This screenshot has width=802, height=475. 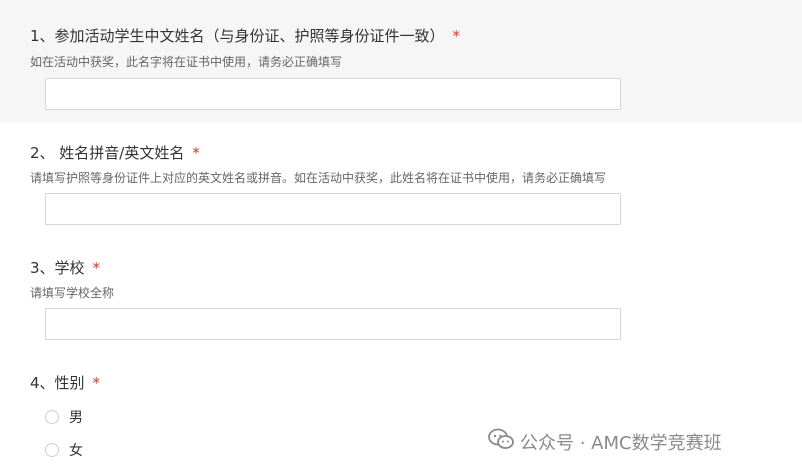 What do you see at coordinates (333, 94) in the screenshot?
I see `chinese-name-input` at bounding box center [333, 94].